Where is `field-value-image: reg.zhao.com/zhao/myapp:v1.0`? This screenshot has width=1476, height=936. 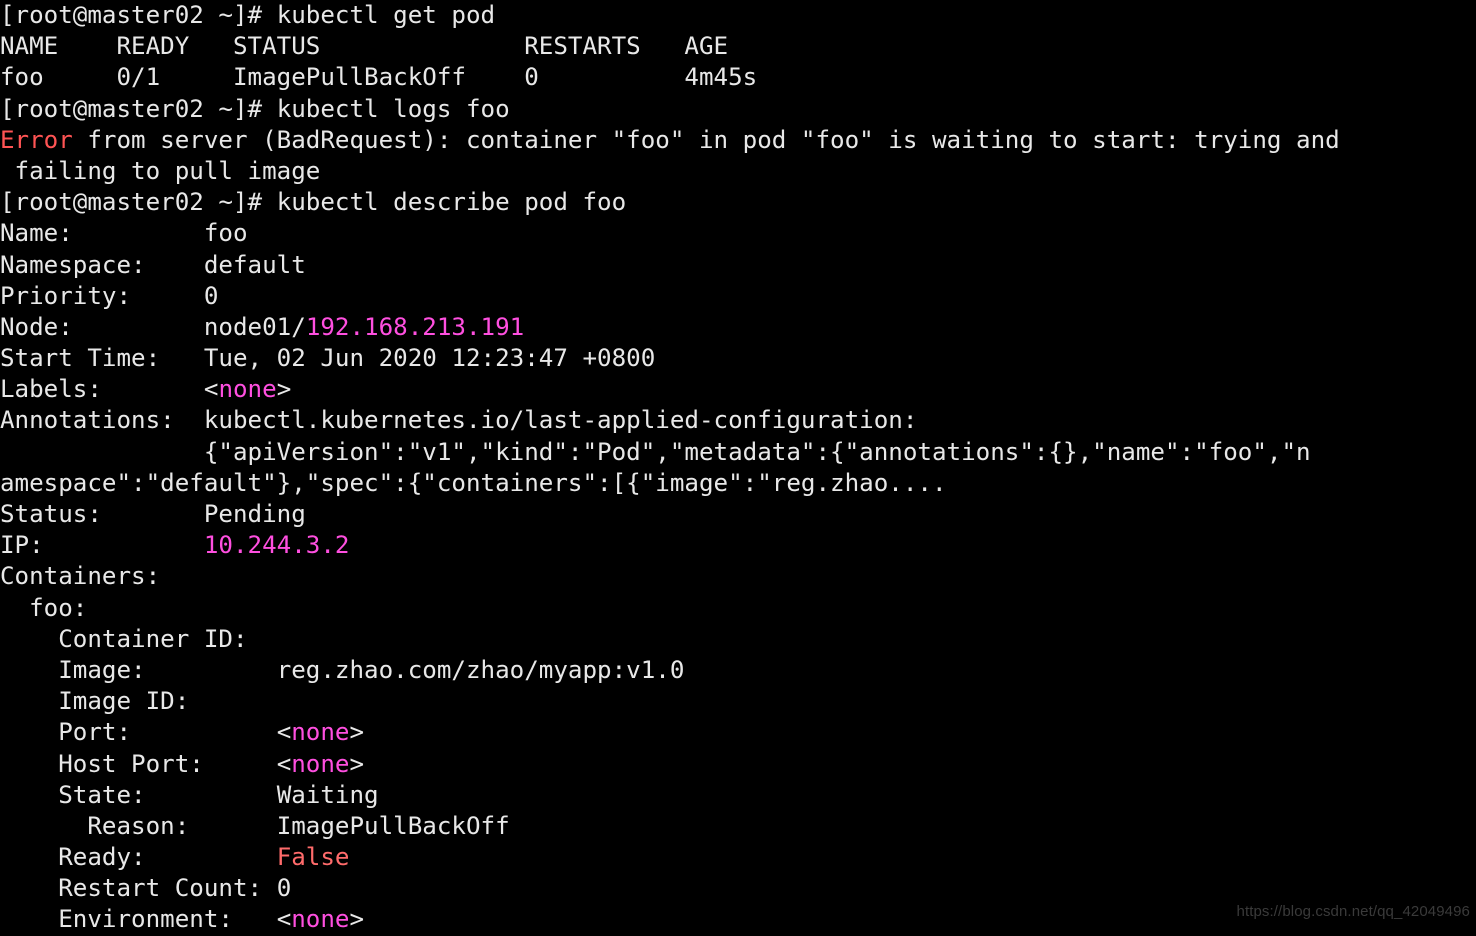
field-value-image: reg.zhao.com/zhao/myapp:v1.0 is located at coordinates (480, 669).